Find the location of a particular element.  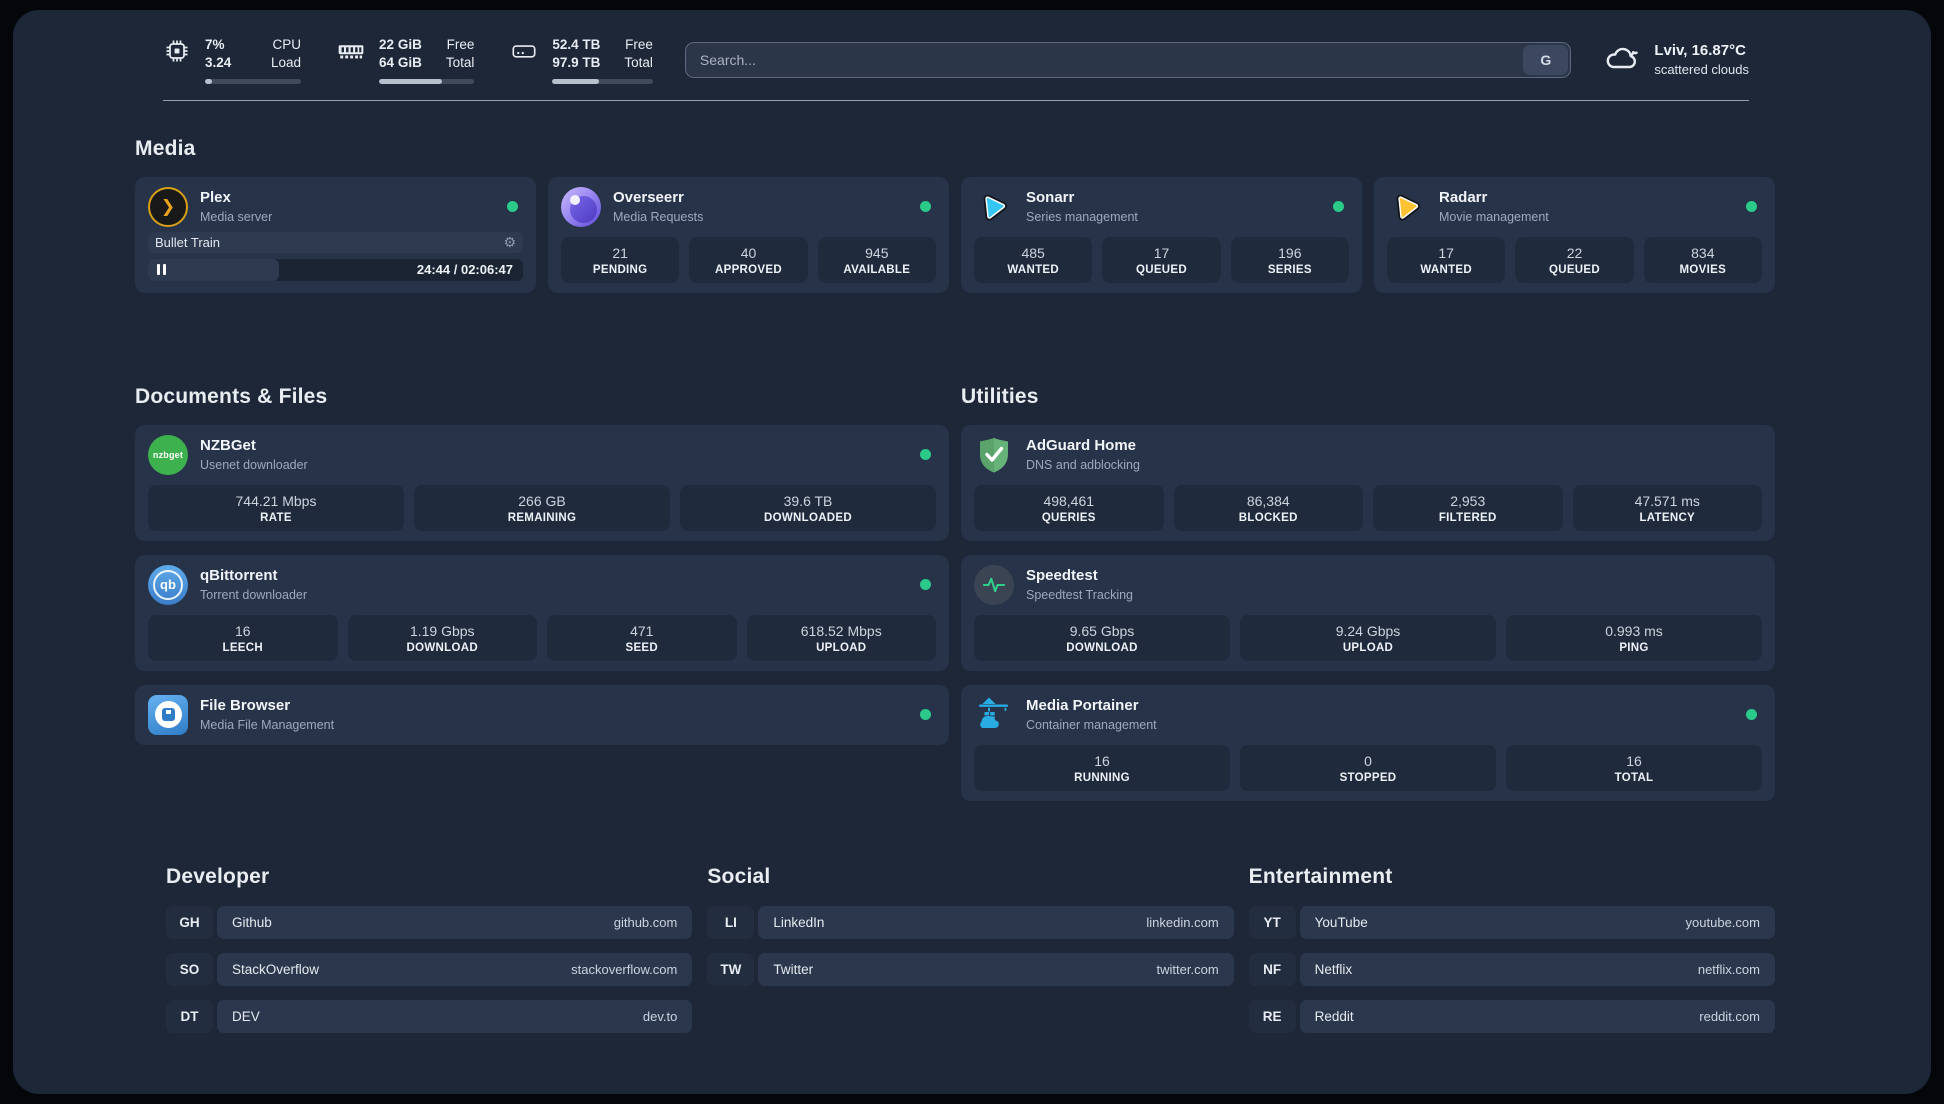

disk-total-label: Total is located at coordinates (638, 62).